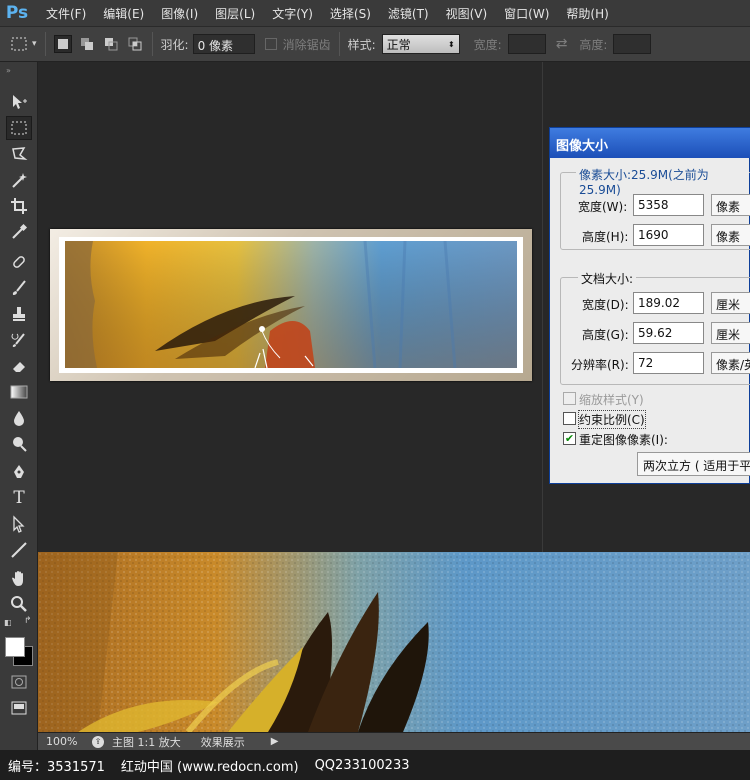  What do you see at coordinates (62, 44) in the screenshot?
I see `new-selection-icon` at bounding box center [62, 44].